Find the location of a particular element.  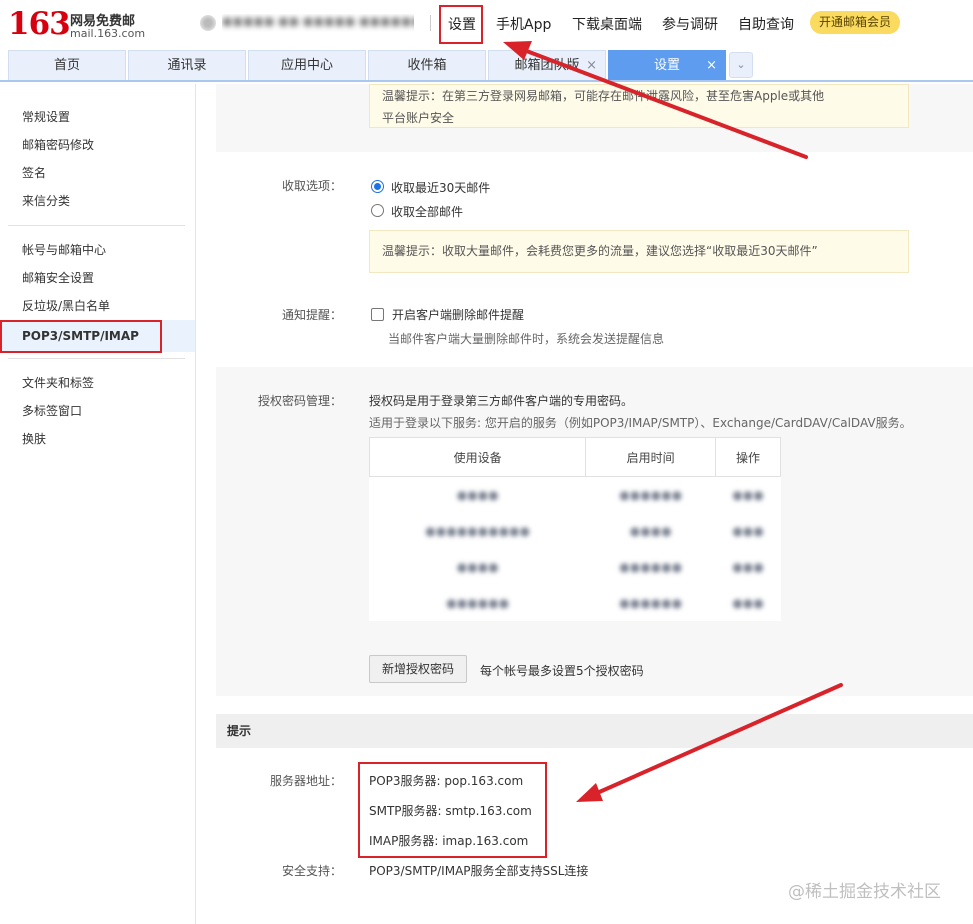

add-auth-code-button: 新增授权密码 is located at coordinates (418, 669).